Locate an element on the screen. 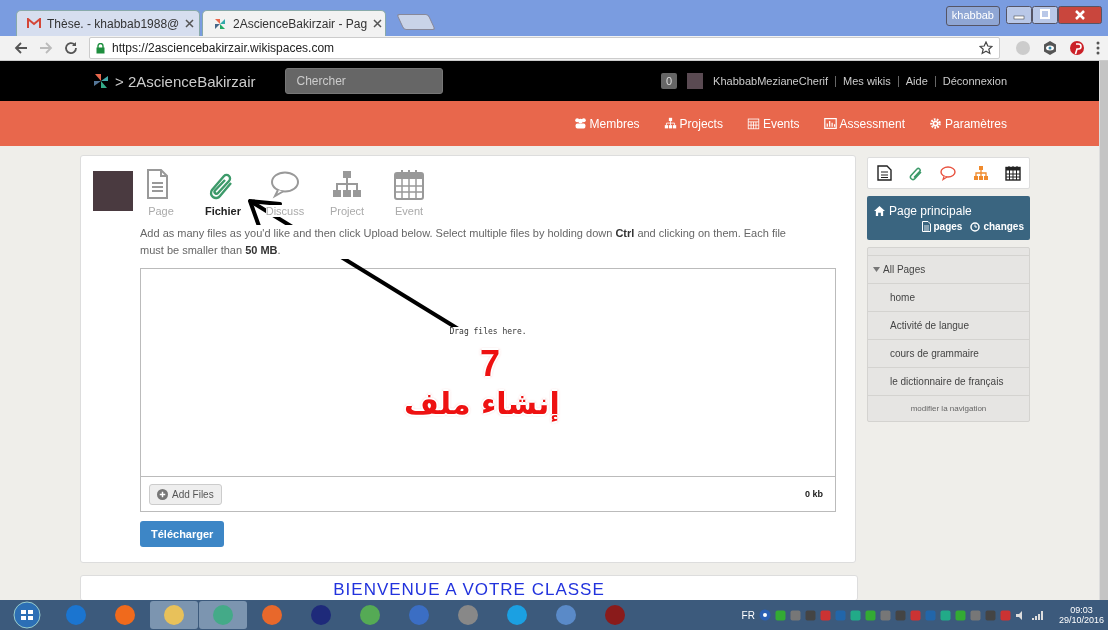 The height and width of the screenshot is (630, 1108). pinwheel-logo-icon is located at coordinates (101, 81).